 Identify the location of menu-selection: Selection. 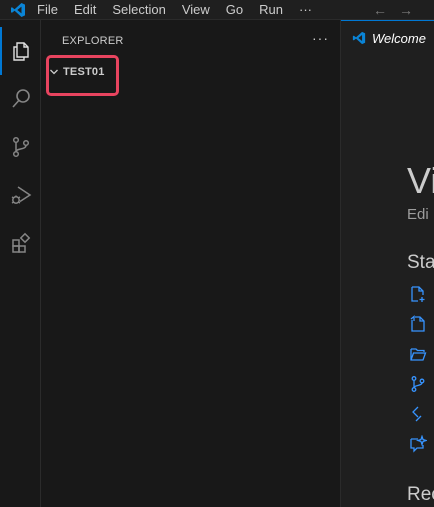
(138, 10).